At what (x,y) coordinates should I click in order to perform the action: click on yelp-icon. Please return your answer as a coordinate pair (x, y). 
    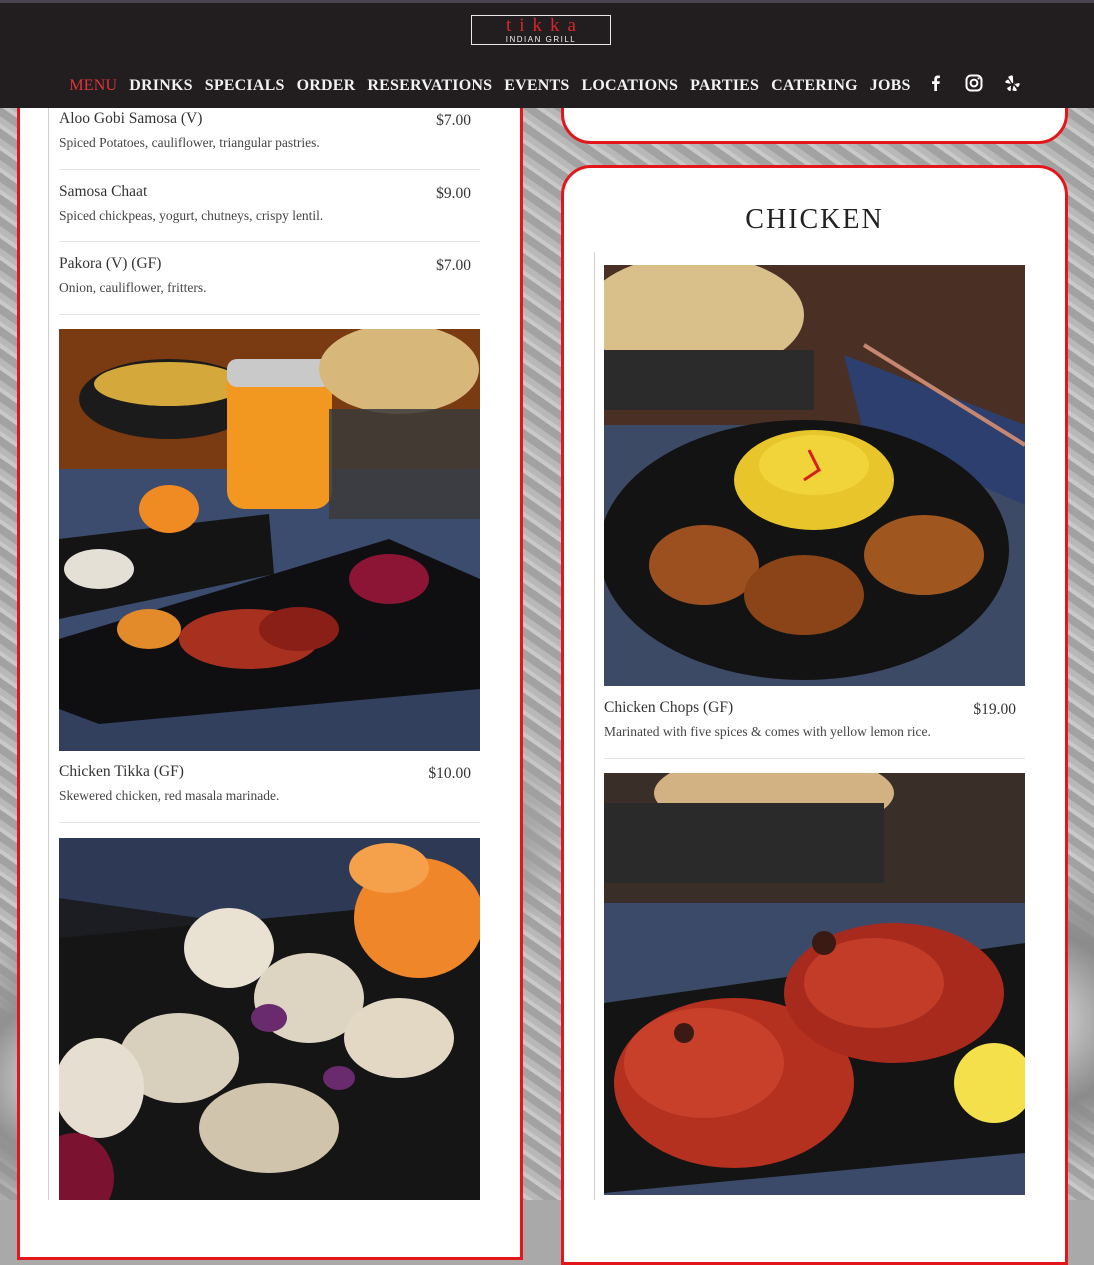
    Looking at the image, I should click on (1012, 83).